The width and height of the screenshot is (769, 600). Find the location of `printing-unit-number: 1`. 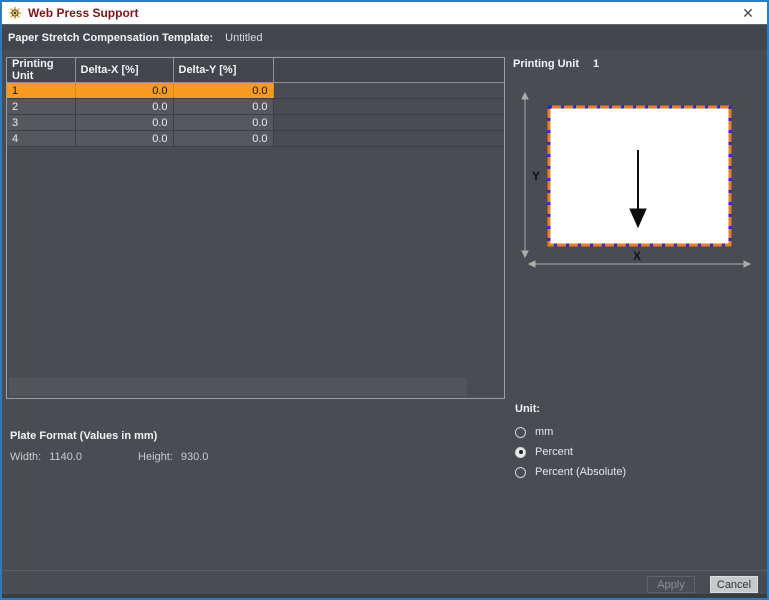

printing-unit-number: 1 is located at coordinates (596, 64).